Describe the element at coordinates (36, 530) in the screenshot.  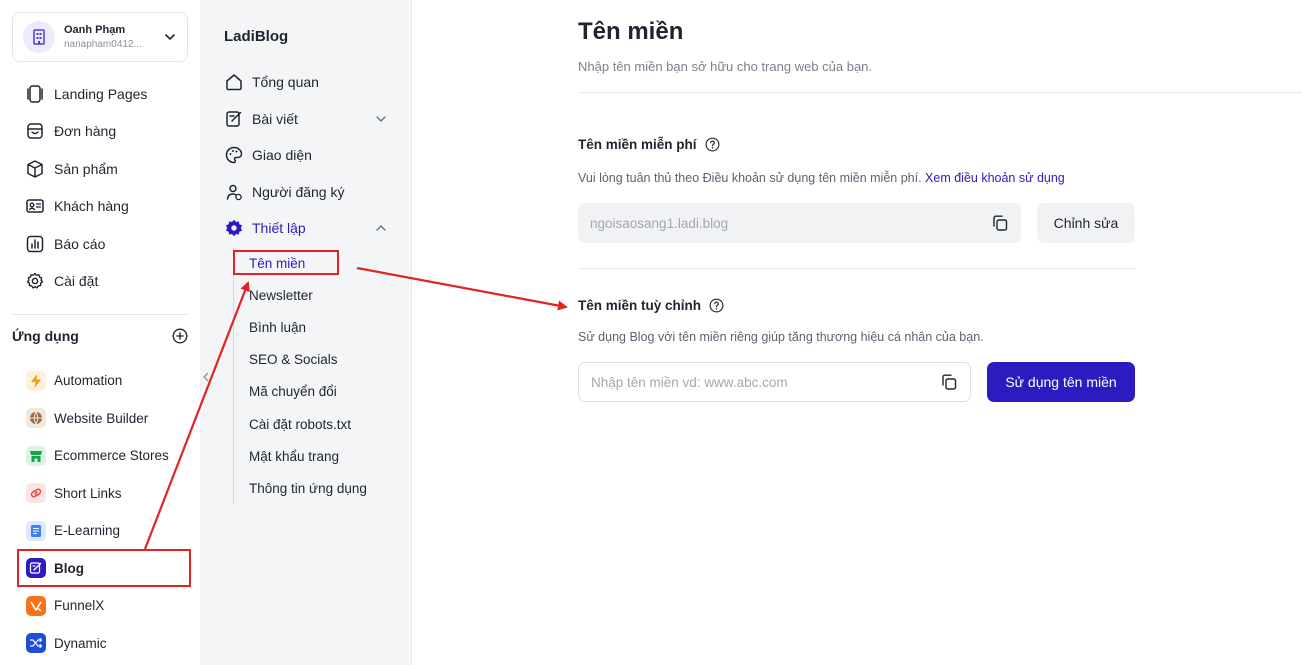
I see `book-icon` at that location.